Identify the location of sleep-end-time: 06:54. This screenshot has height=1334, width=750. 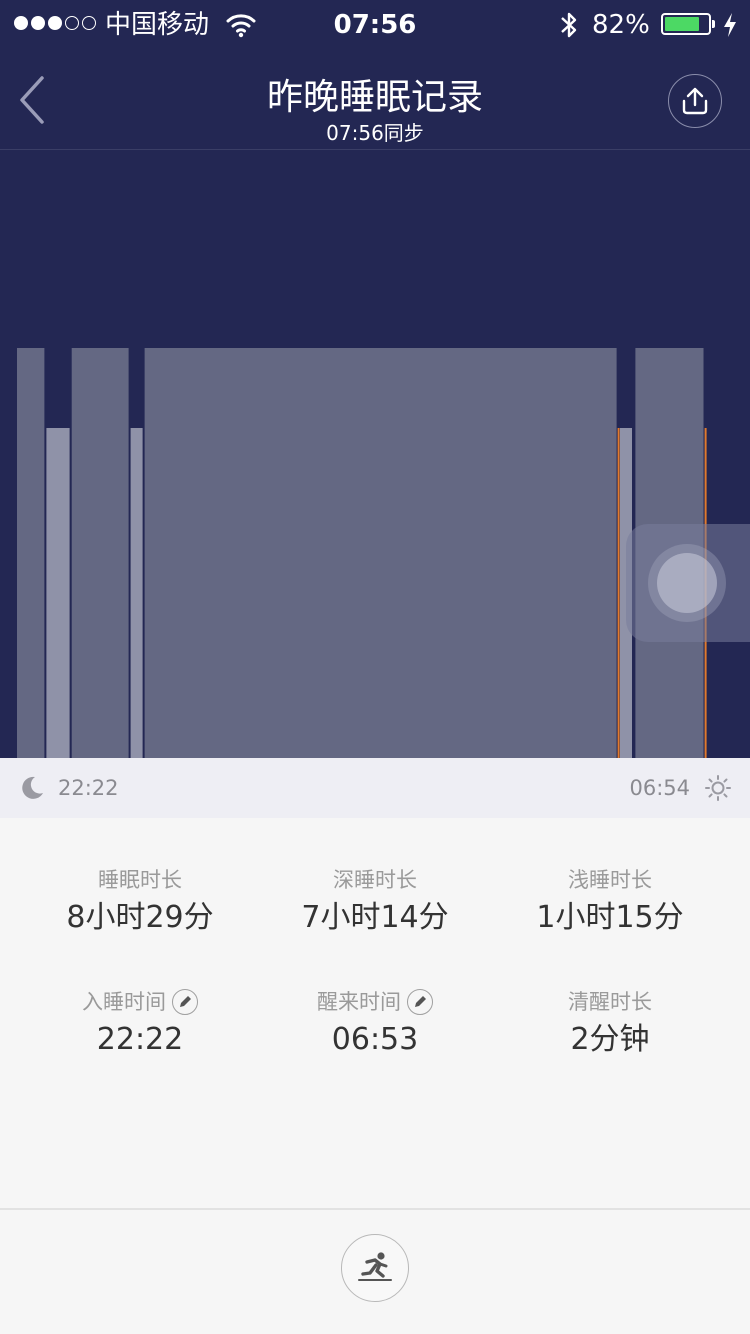
(659, 788).